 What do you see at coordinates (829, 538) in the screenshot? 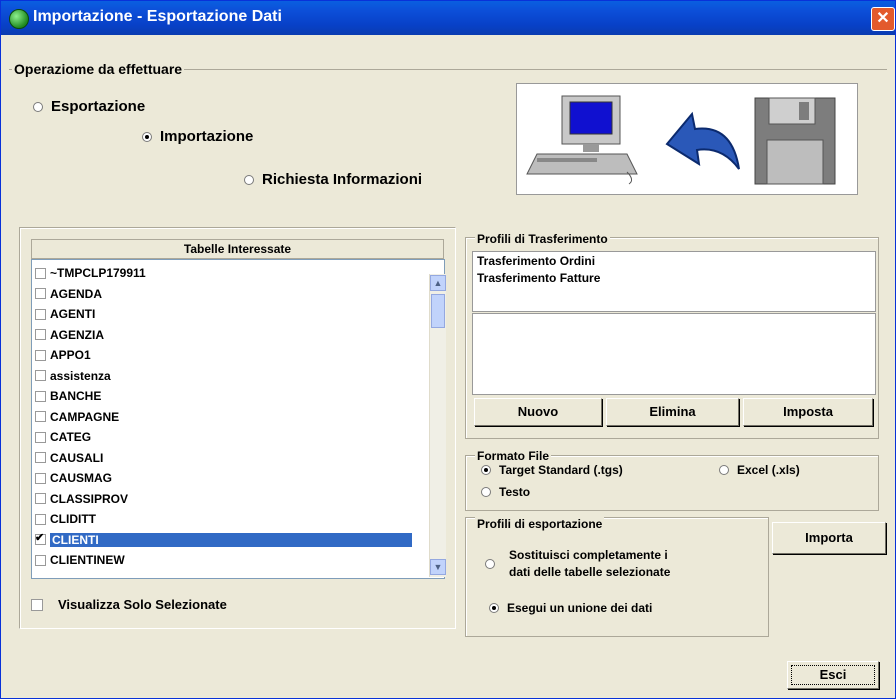
I see `import-button: Importa` at bounding box center [829, 538].